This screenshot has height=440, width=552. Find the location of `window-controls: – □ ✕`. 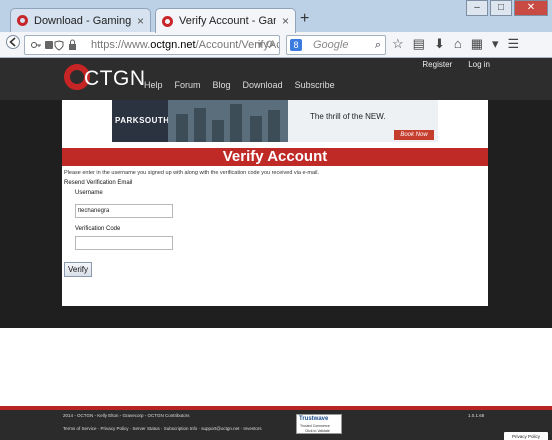

window-controls: – □ ✕ is located at coordinates (506, 8).